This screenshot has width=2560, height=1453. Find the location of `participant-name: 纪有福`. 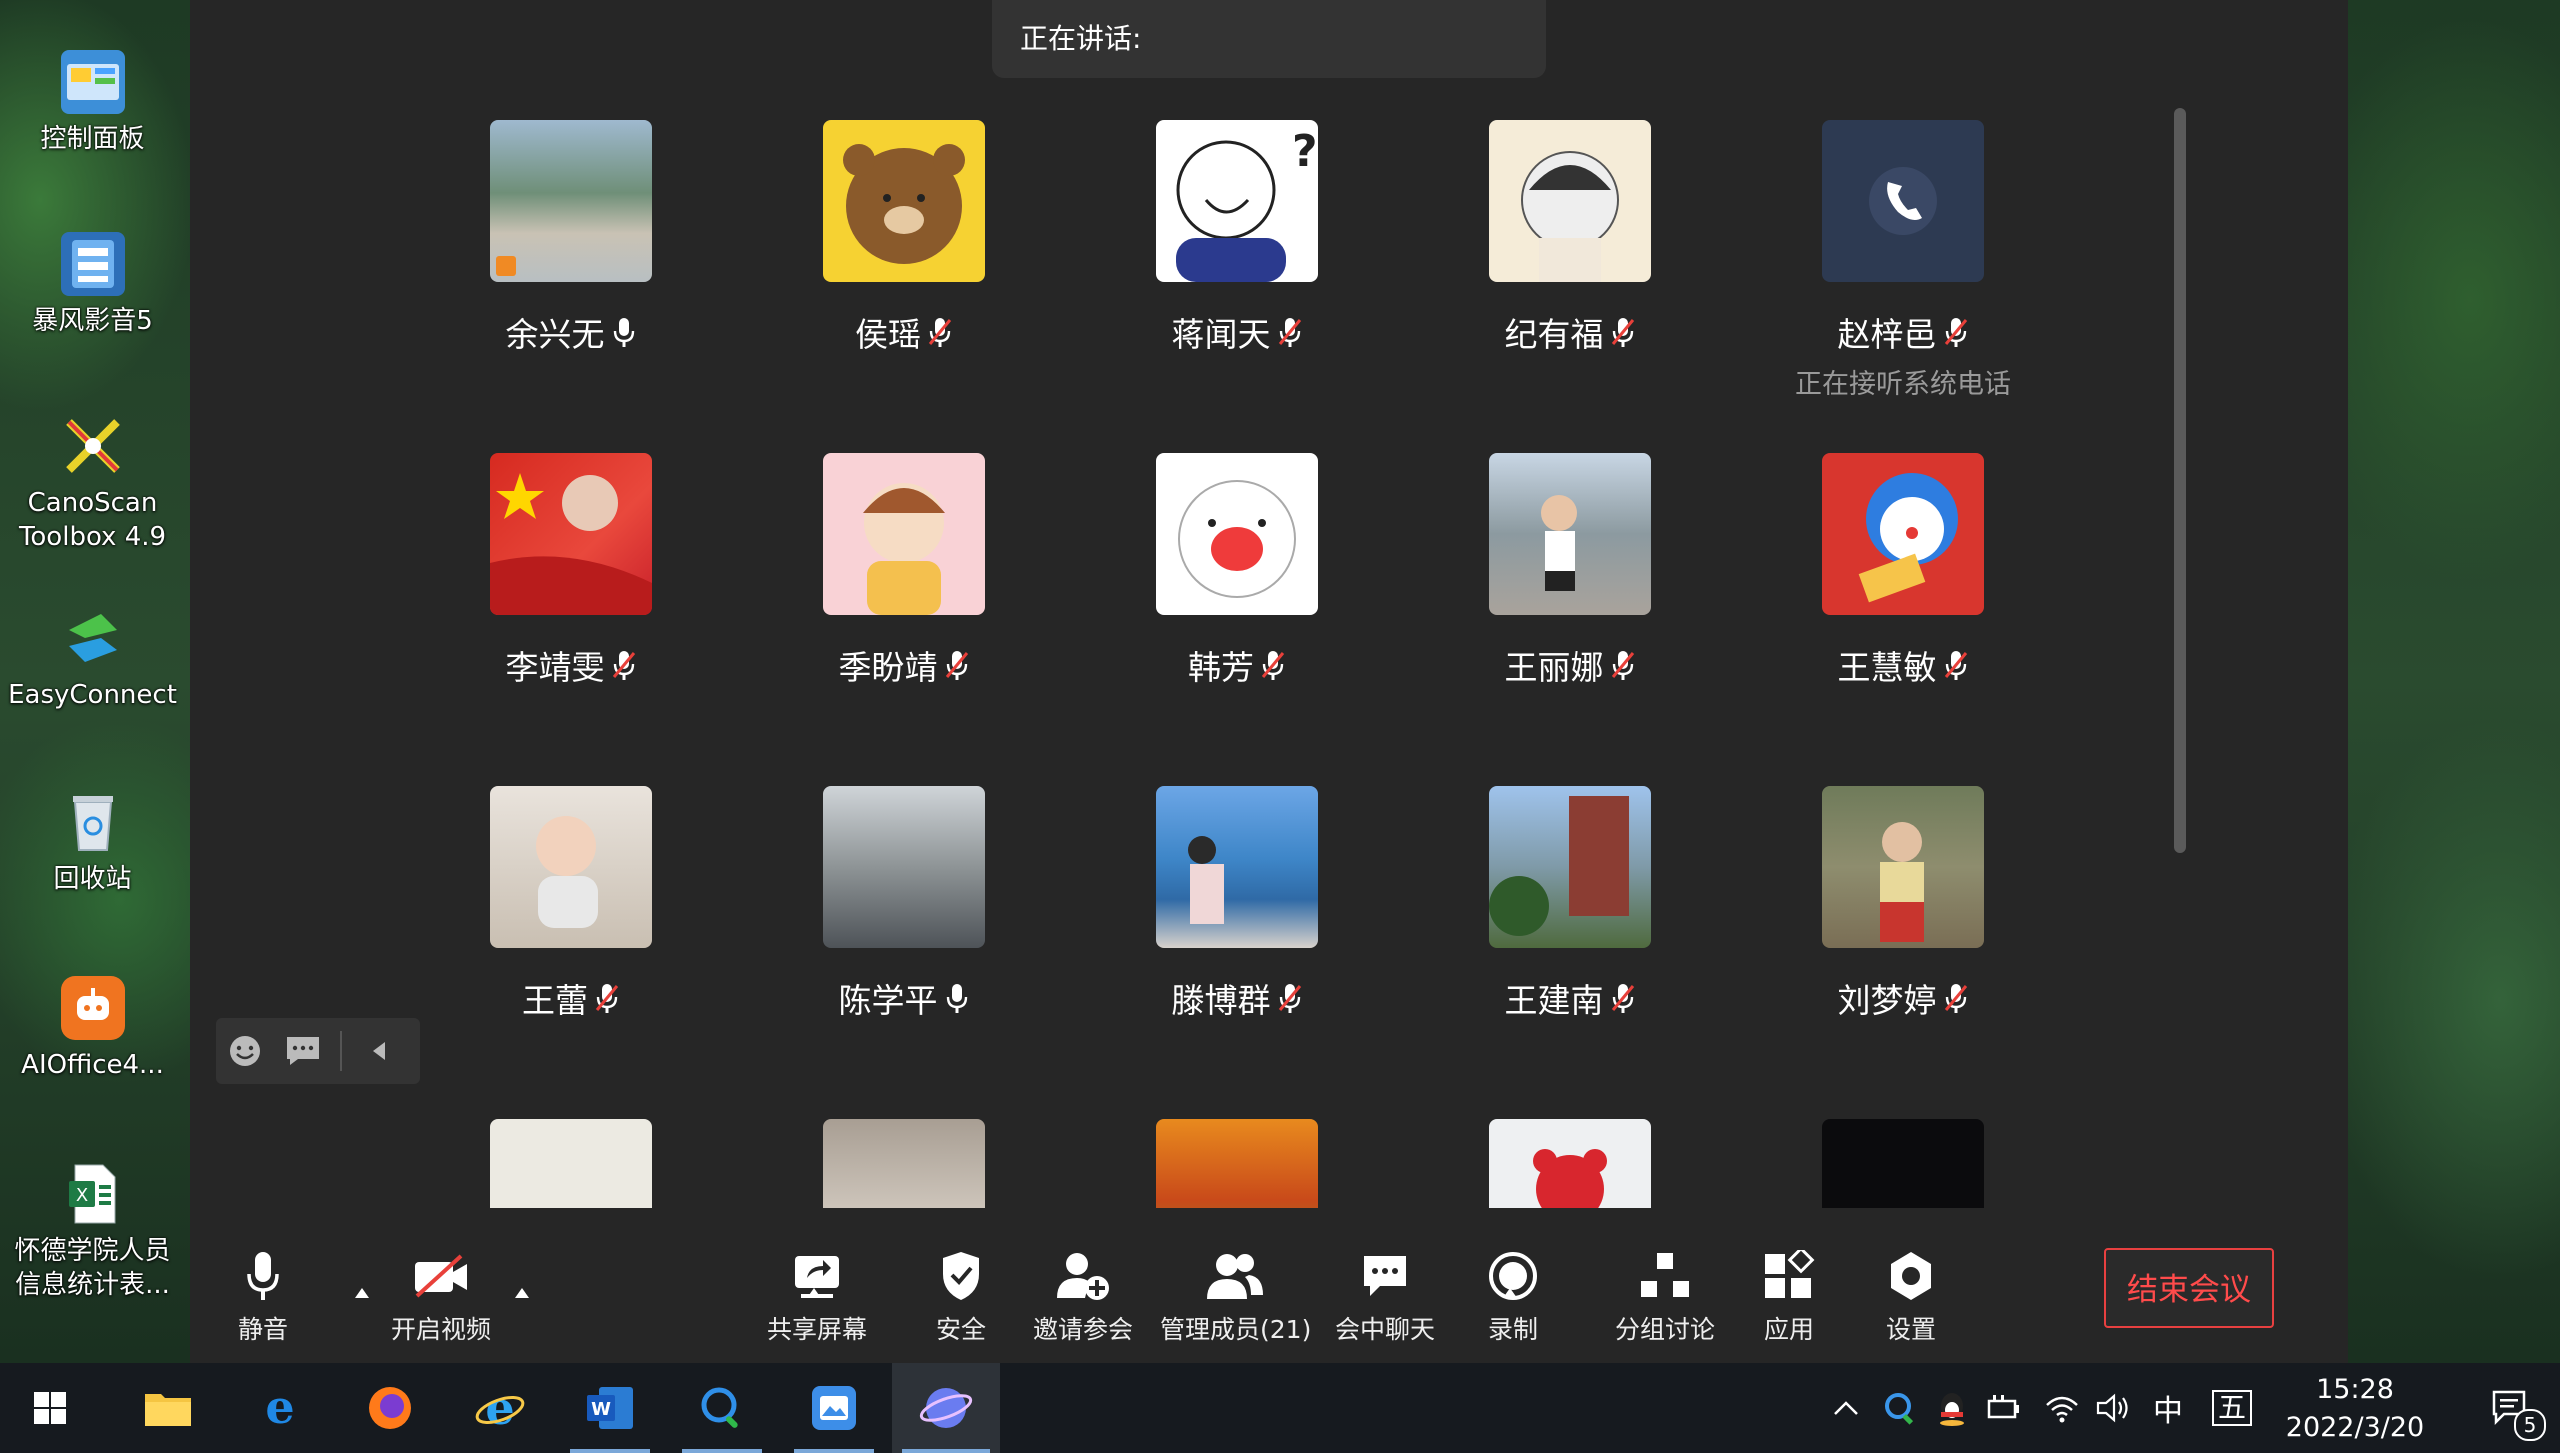

participant-name: 纪有福 is located at coordinates (1554, 334).